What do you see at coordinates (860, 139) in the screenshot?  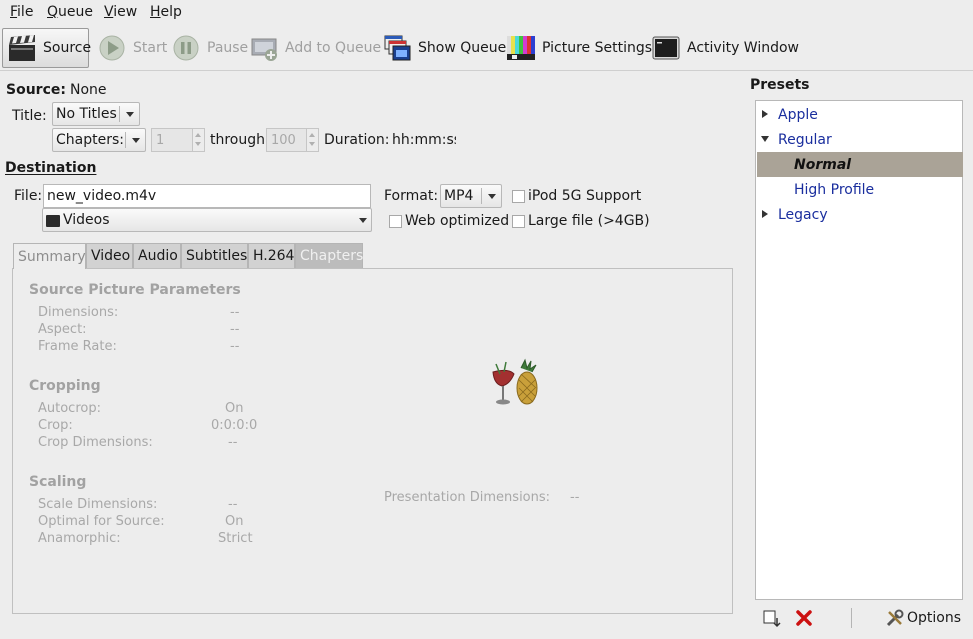 I see `preset-group-regular: Regular` at bounding box center [860, 139].